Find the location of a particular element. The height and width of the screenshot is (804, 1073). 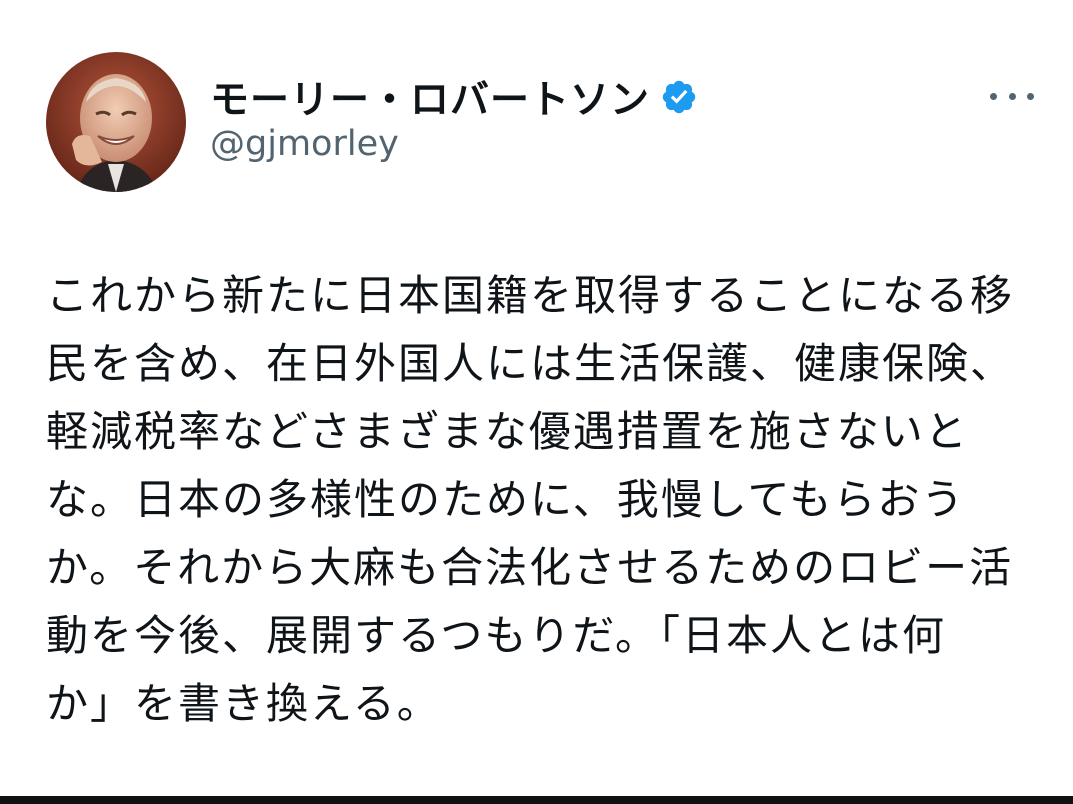

tweet-text-line: 民を含め、在日外国人には生活保護、健康保険、 is located at coordinates (530, 363).